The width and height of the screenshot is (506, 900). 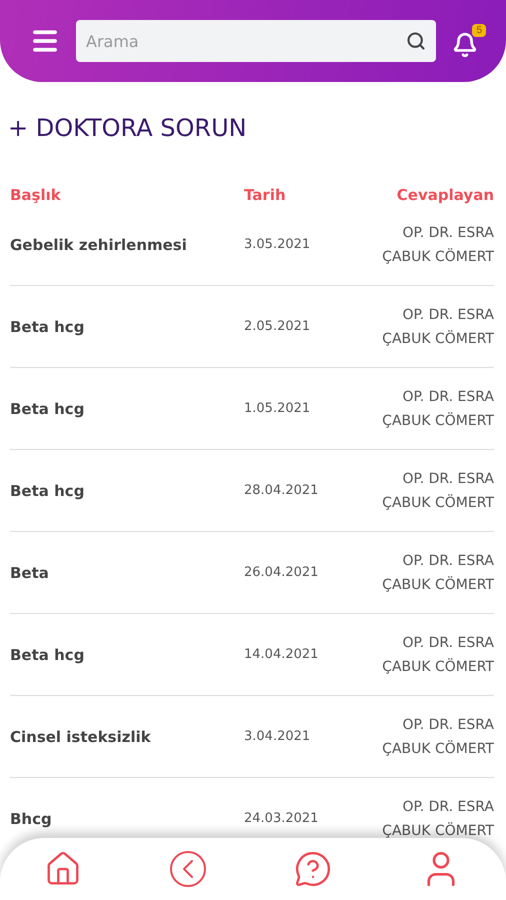 I want to click on date-cell-text: 26.04.2021, so click(x=282, y=572).